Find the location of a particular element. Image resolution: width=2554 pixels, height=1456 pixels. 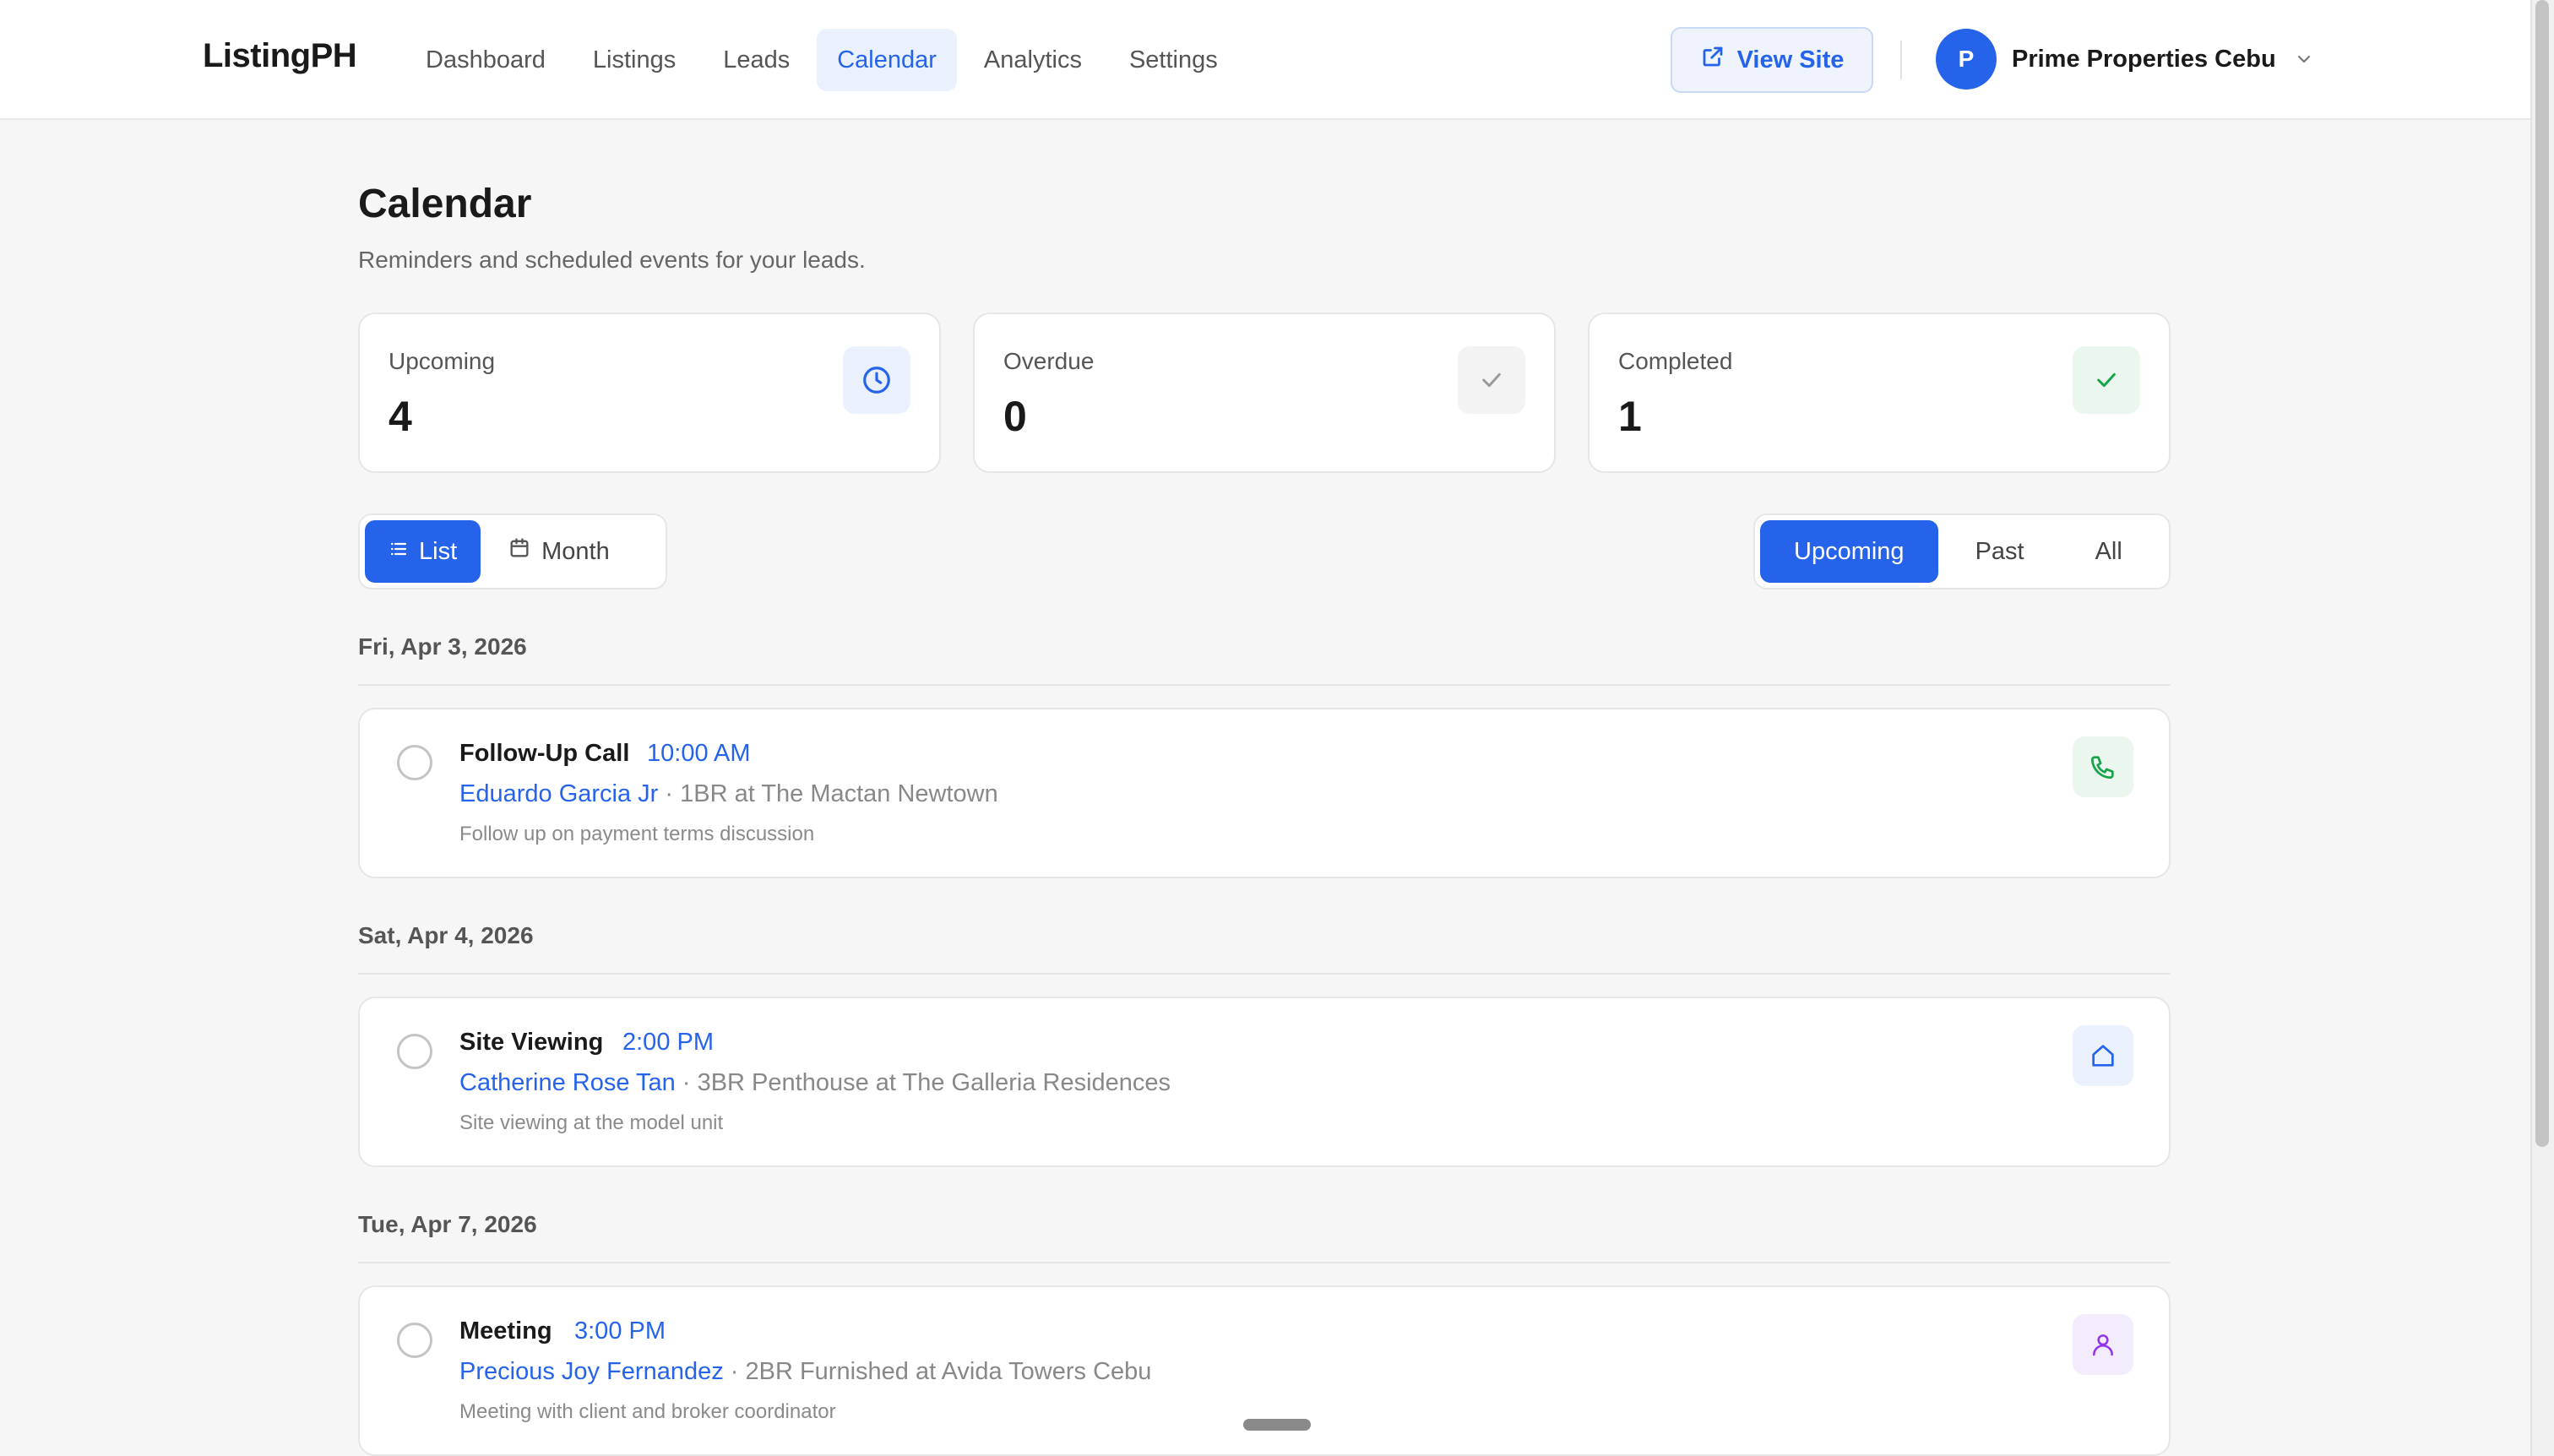

date-heading: Tue, Apr 7, 2026 is located at coordinates (447, 1224).